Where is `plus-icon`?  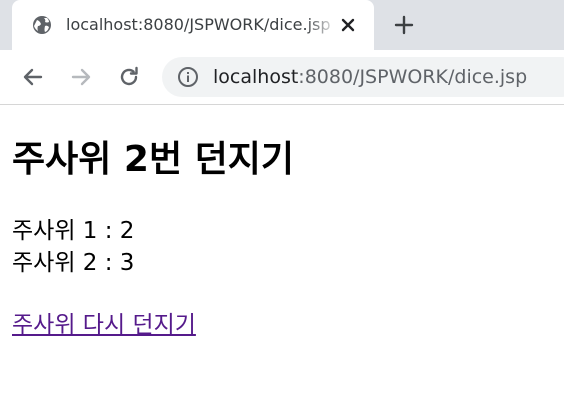 plus-icon is located at coordinates (404, 25).